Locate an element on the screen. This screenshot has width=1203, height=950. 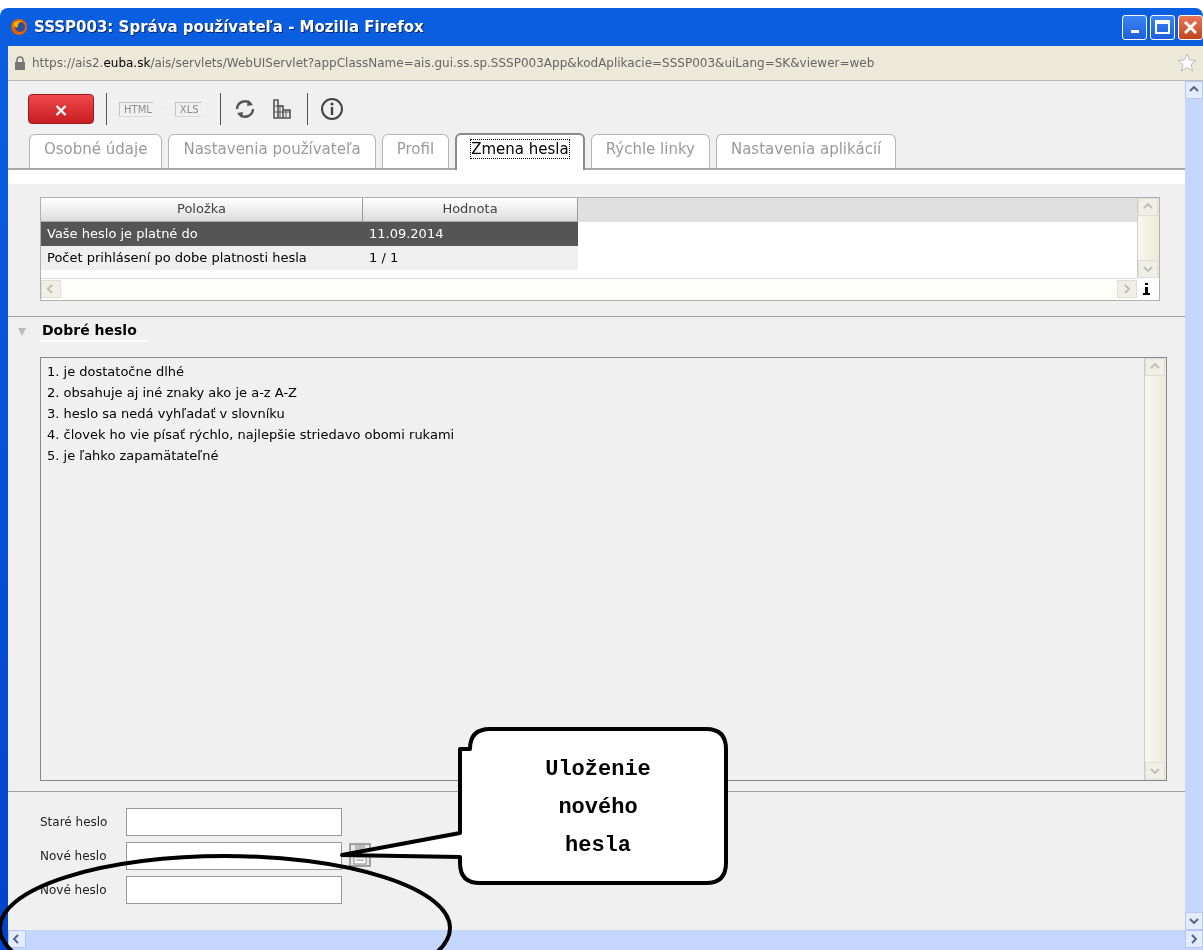
tab: Zmena hesla is located at coordinates (520, 151).